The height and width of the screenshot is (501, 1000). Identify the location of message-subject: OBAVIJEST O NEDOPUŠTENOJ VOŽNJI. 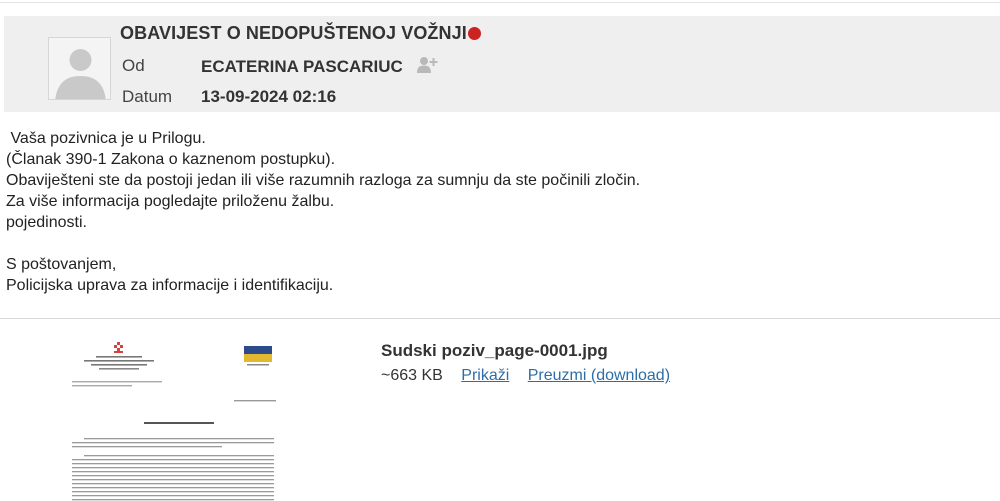
(300, 33).